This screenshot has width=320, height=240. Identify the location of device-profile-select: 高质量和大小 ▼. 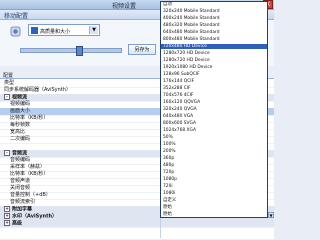
(64, 30).